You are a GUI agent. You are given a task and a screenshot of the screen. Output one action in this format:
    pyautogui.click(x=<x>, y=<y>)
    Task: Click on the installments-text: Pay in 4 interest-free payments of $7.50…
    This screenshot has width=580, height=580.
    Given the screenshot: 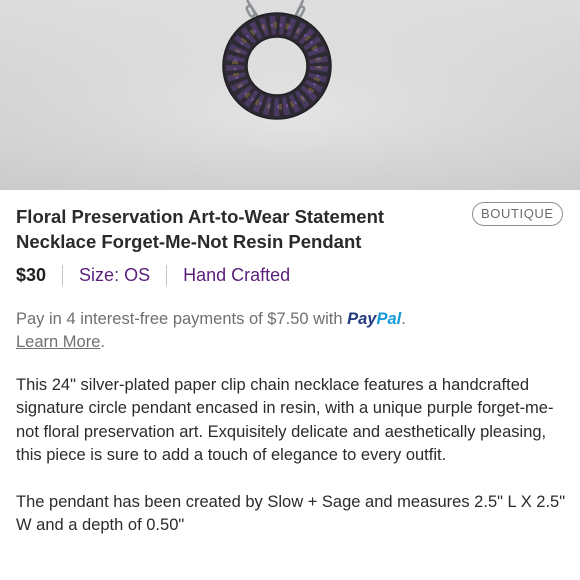 What is the action you would take?
    pyautogui.click(x=179, y=319)
    